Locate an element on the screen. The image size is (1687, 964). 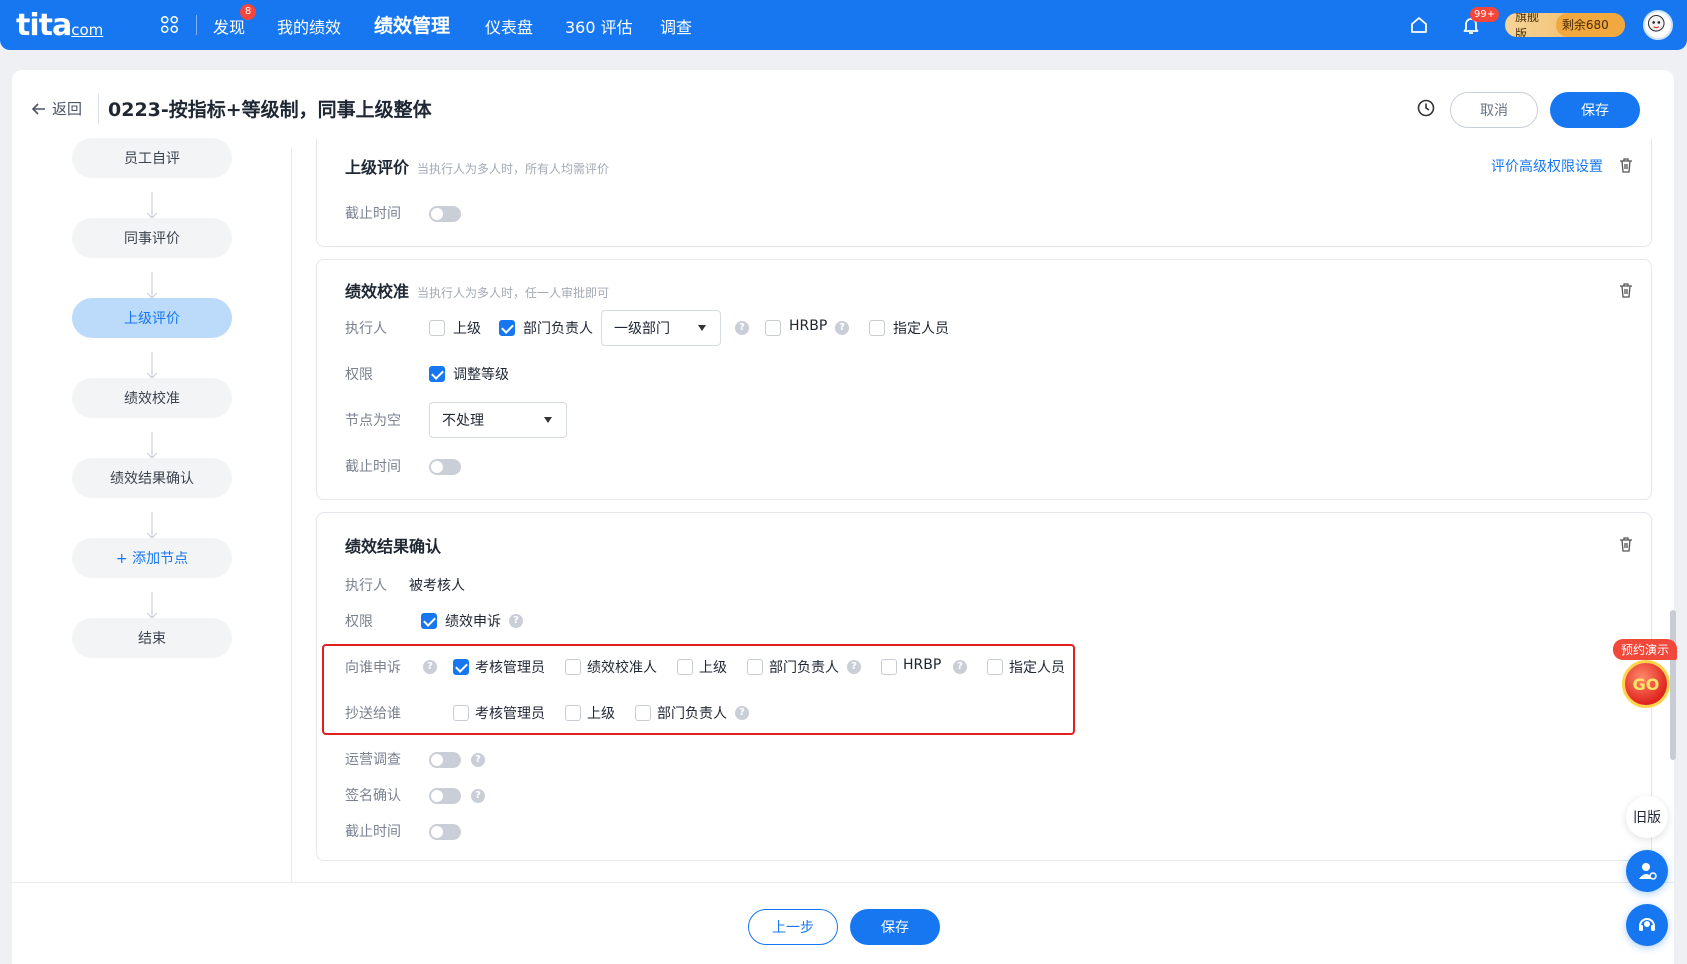
process-step-list: 员工自评 同事评价 上级评价 绩效校准 绩效结果确认 + 添加节点 结束 is located at coordinates (152, 510).